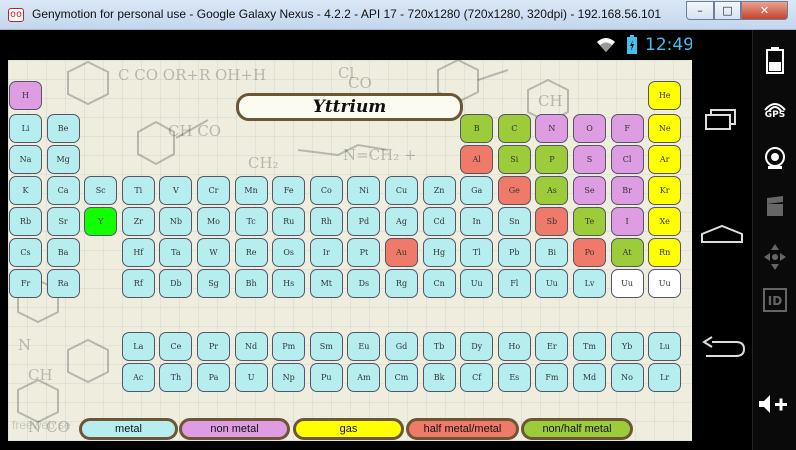 The width and height of the screenshot is (796, 450). I want to click on element-cell: V, so click(176, 190).